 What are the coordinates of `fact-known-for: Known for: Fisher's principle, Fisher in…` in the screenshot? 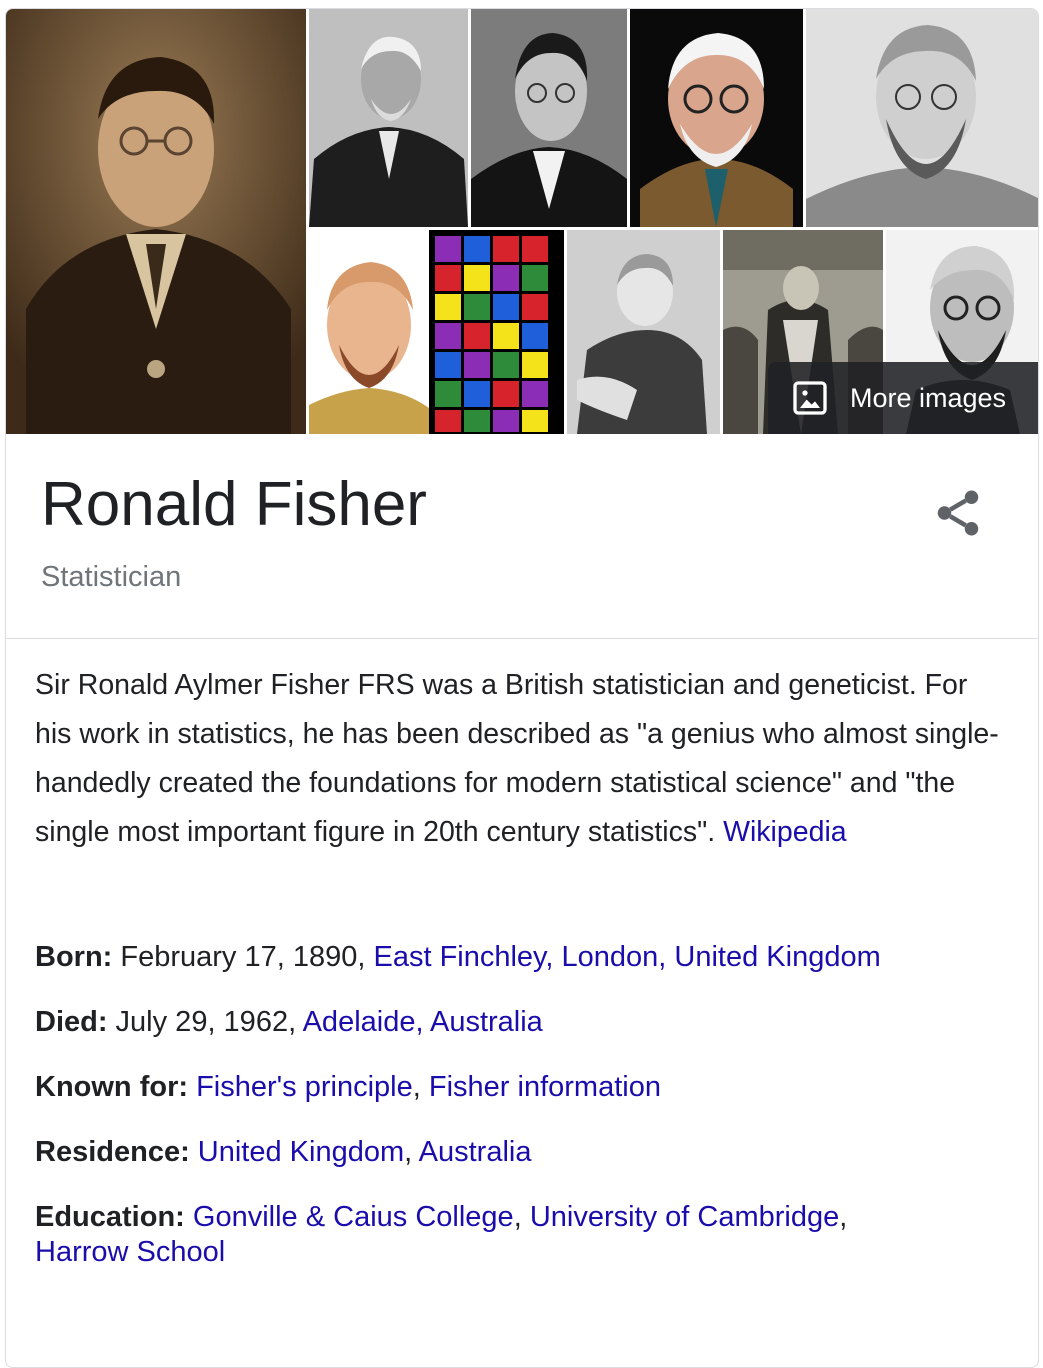 It's located at (348, 1087).